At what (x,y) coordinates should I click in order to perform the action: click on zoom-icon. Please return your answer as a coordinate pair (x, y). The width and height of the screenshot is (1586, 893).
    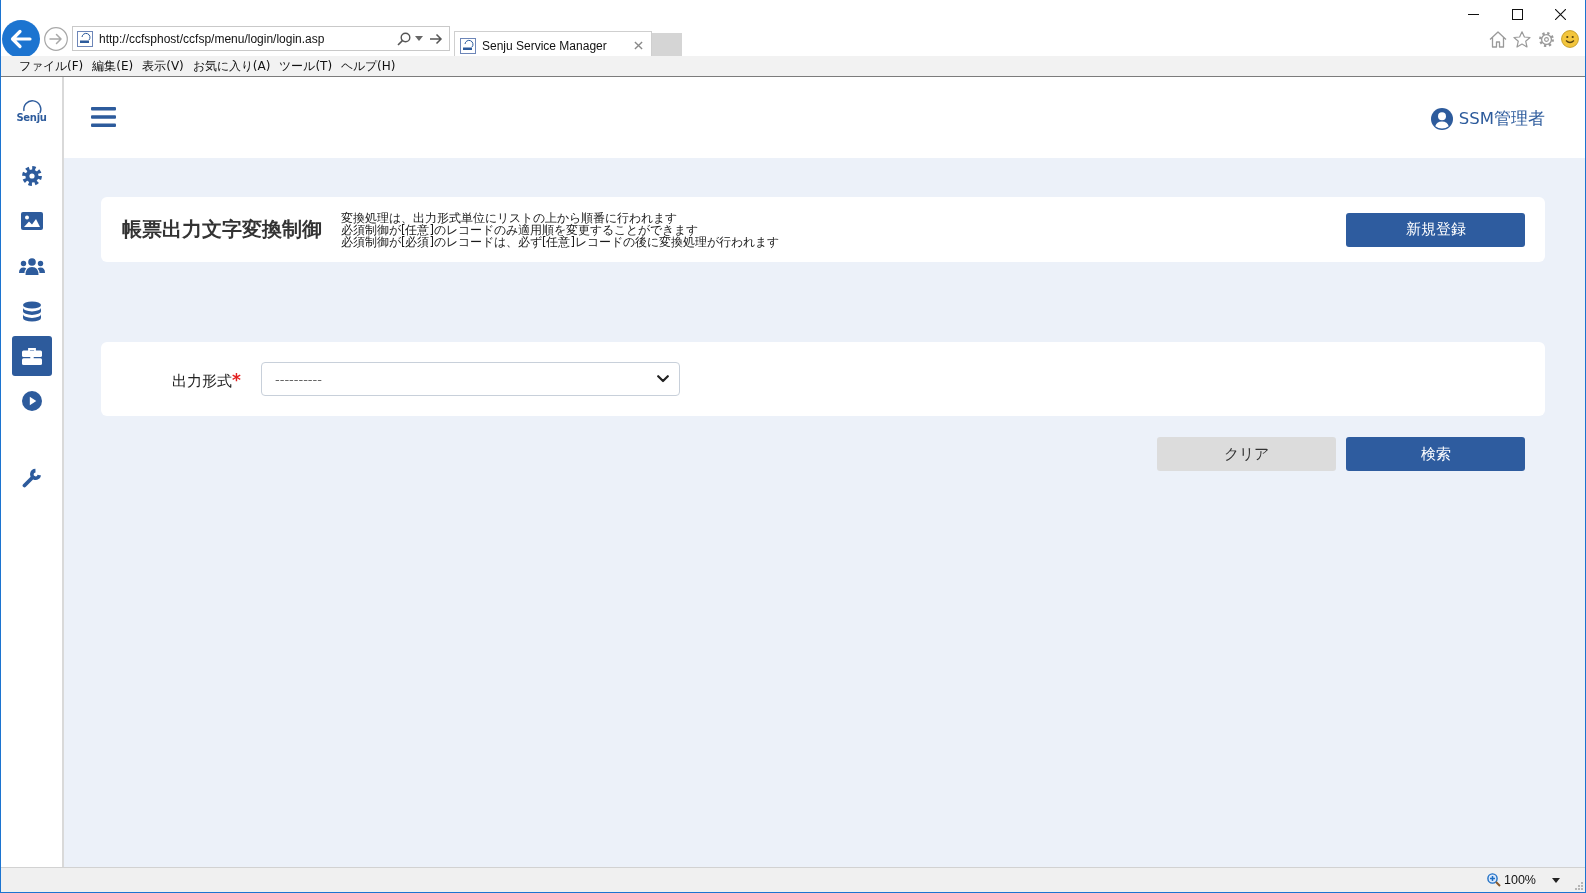
    Looking at the image, I should click on (1494, 880).